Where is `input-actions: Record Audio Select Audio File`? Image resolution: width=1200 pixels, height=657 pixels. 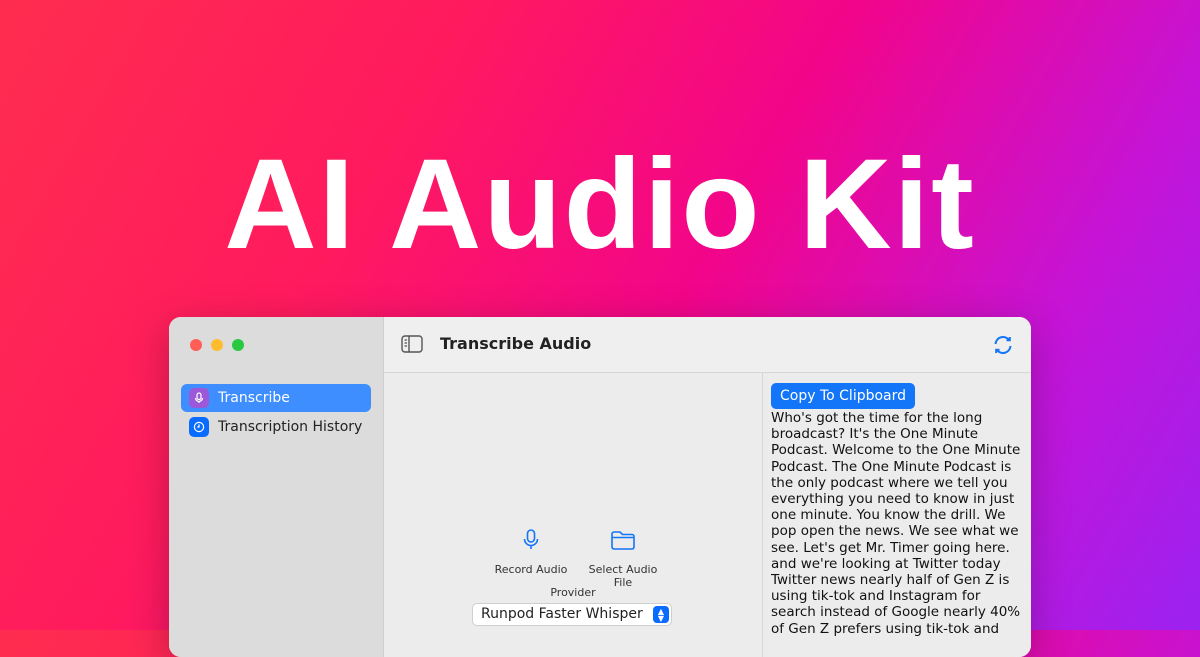 input-actions: Record Audio Select Audio File is located at coordinates (577, 556).